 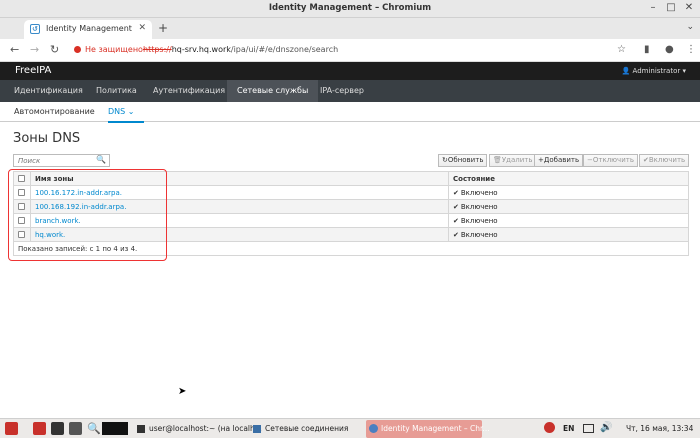 I want to click on workspace-switcher-icon, so click(x=115, y=428).